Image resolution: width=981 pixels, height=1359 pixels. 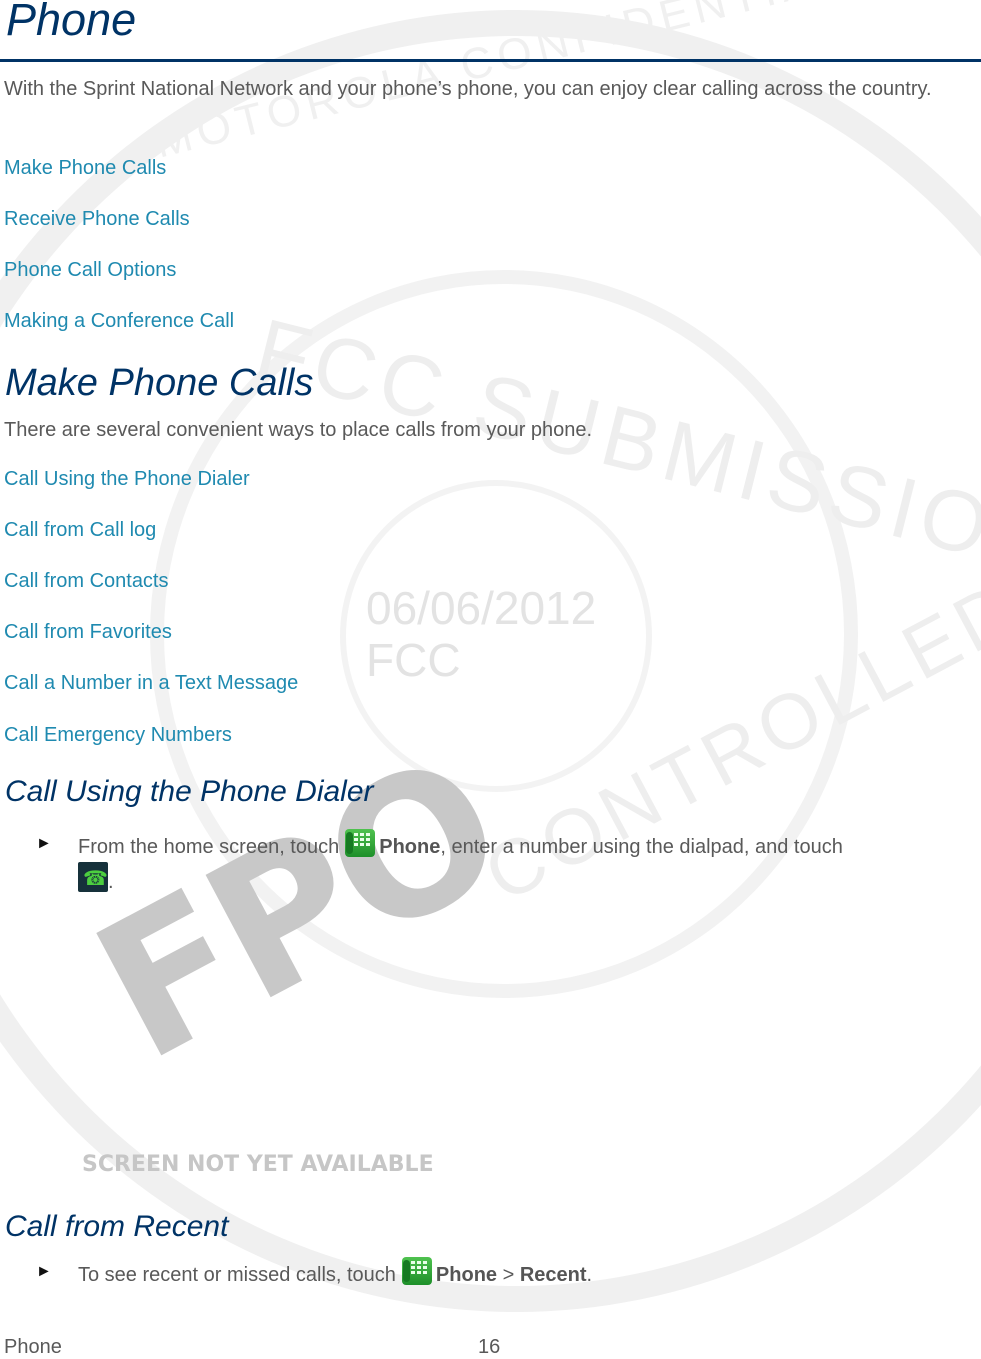 What do you see at coordinates (481, 608) in the screenshot?
I see `watermark-date-line: 06/06/2012` at bounding box center [481, 608].